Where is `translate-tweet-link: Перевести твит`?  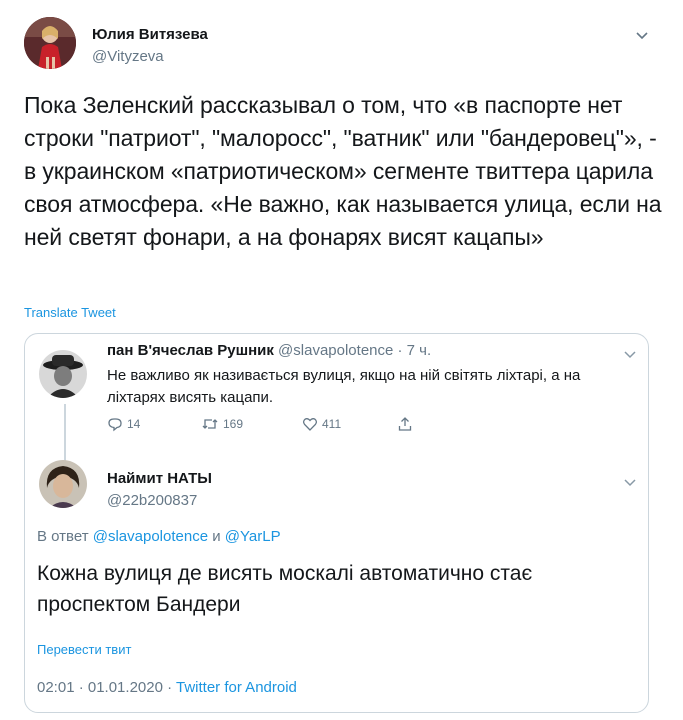 translate-tweet-link: Перевести твит is located at coordinates (84, 649).